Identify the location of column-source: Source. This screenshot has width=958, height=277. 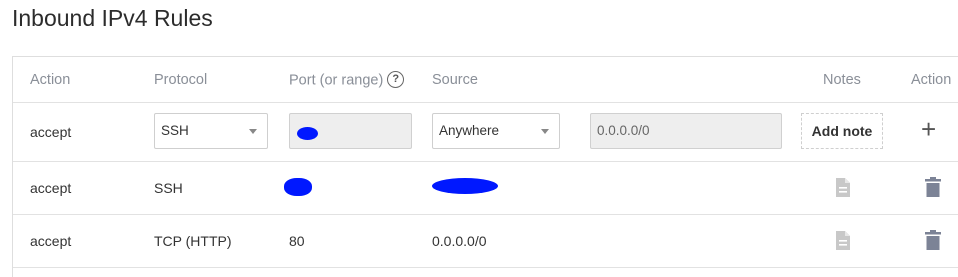
(455, 80).